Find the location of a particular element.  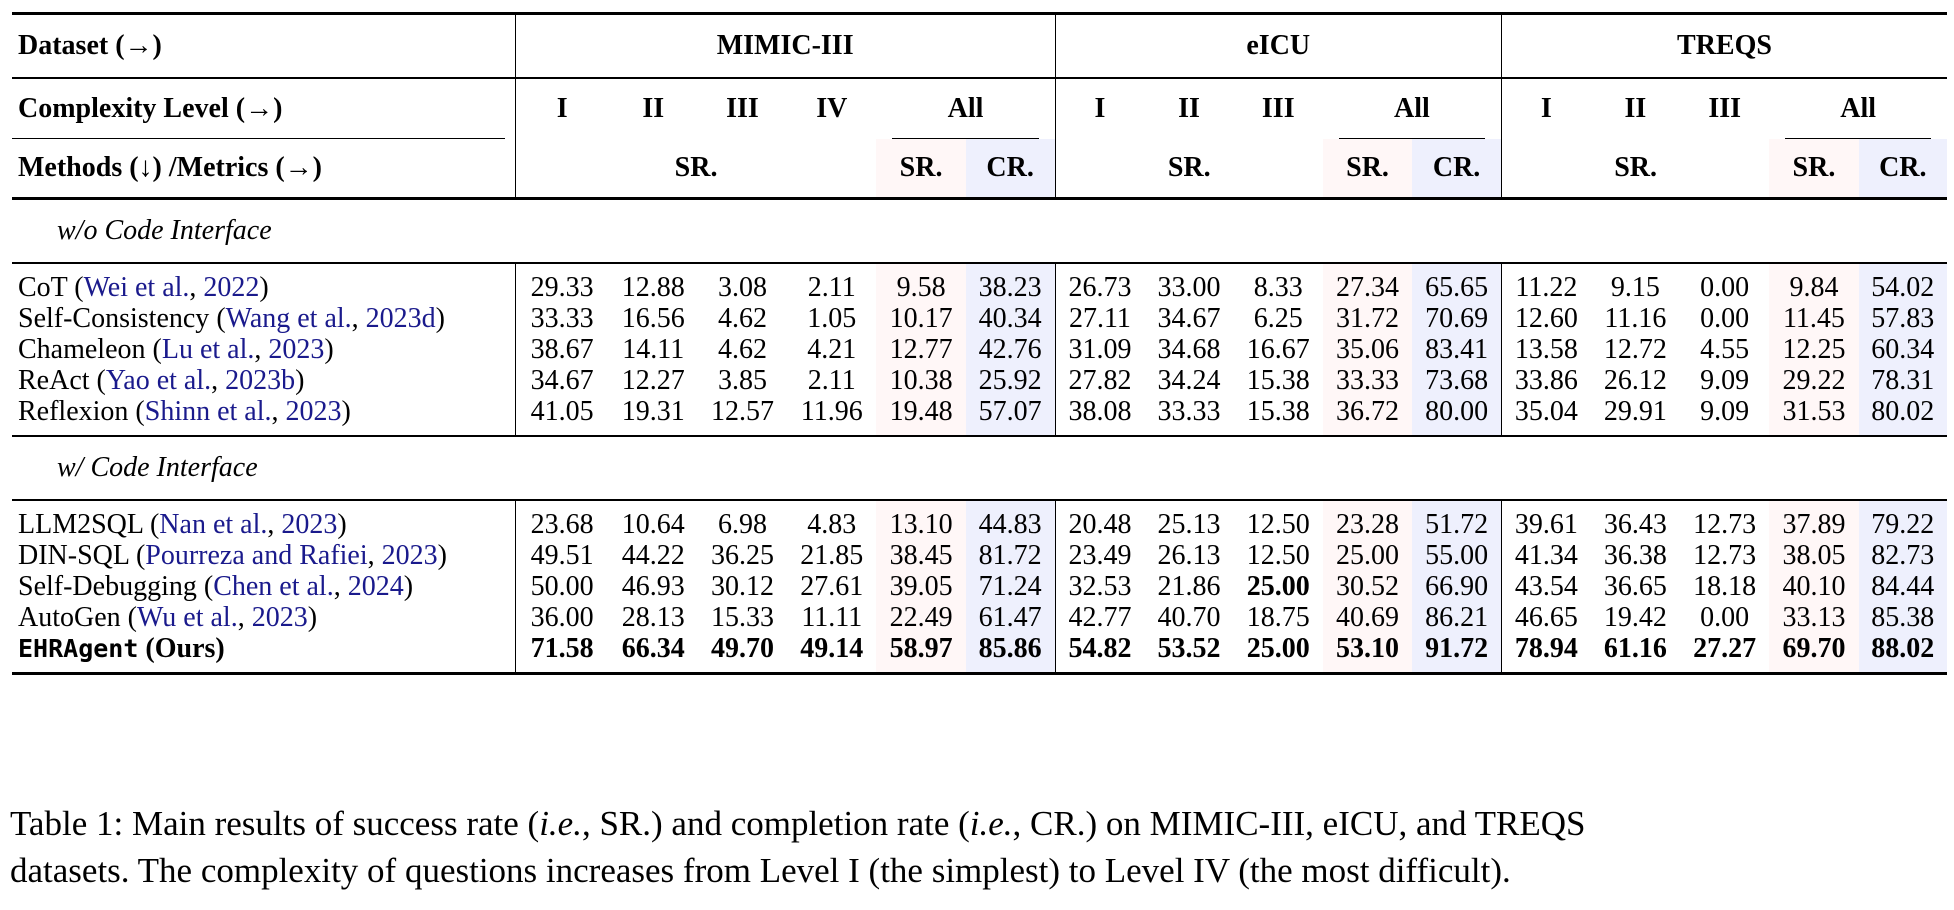

citation-author: Pourreza and Rafiei is located at coordinates (256, 555).